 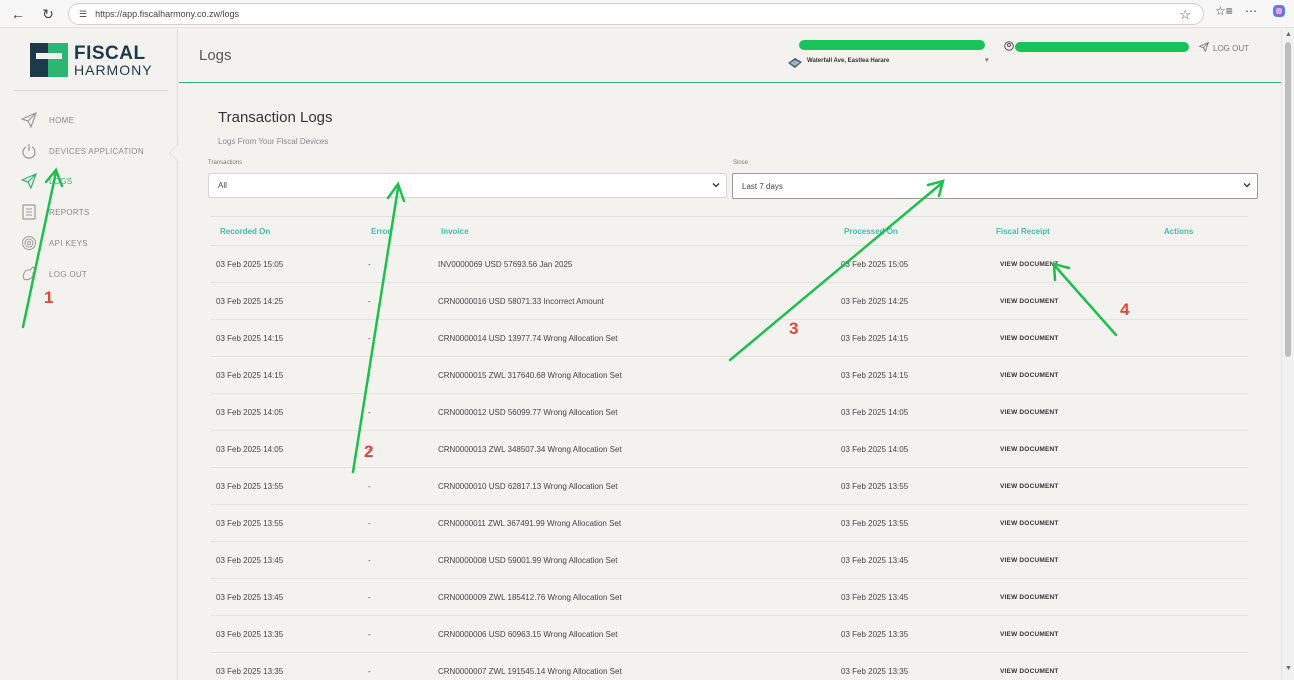 I want to click on active-indicator, so click(x=174, y=153).